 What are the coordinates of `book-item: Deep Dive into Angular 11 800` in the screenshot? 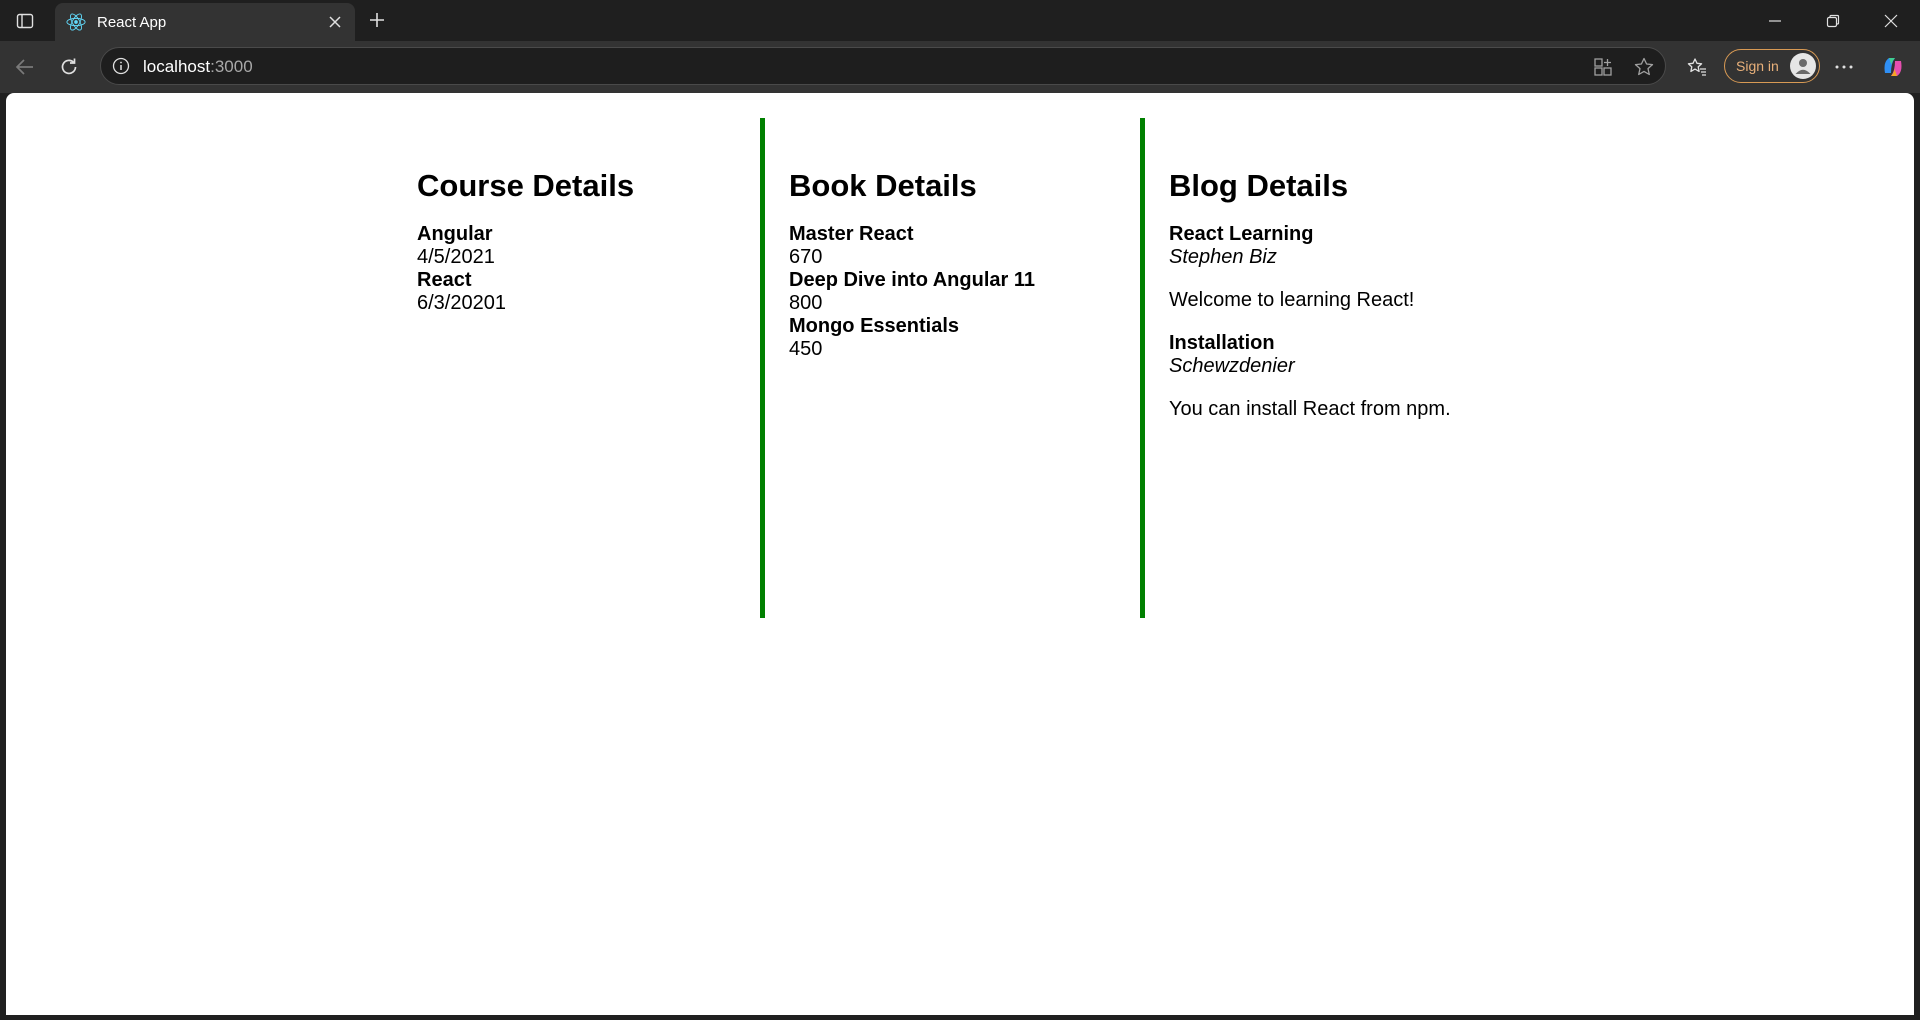 It's located at (964, 292).